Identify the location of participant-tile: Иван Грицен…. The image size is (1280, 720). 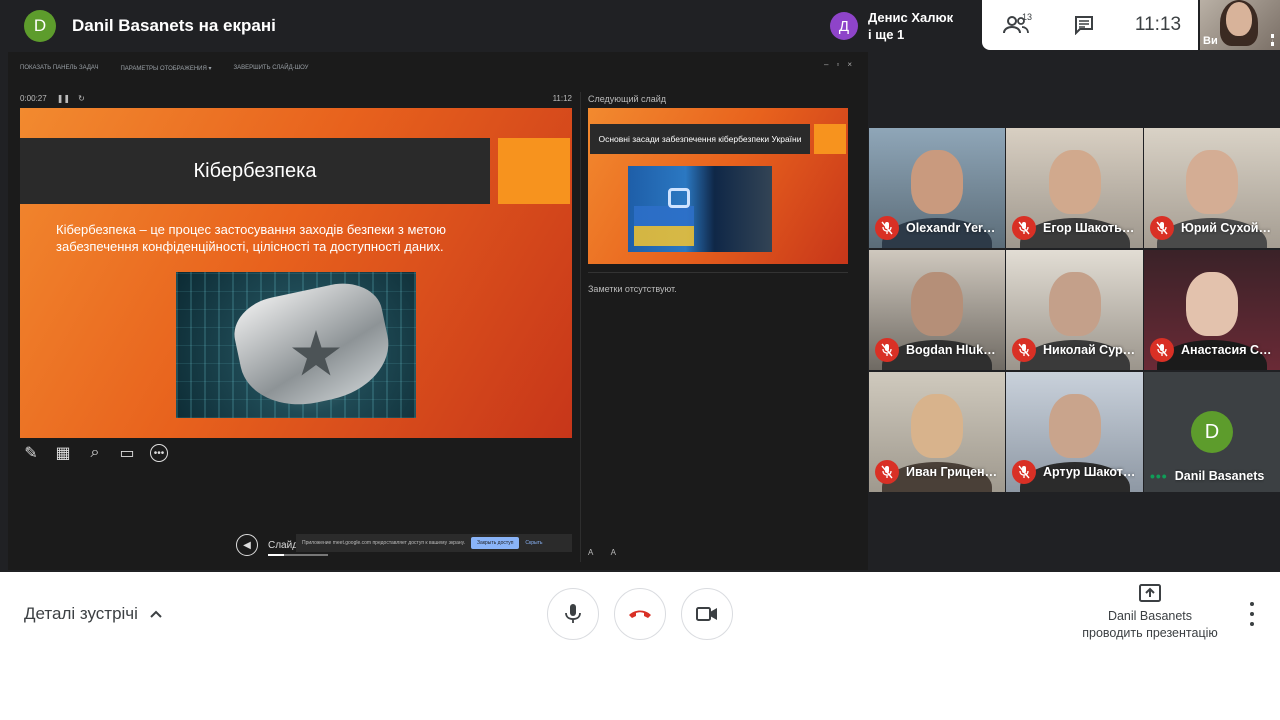
(937, 432).